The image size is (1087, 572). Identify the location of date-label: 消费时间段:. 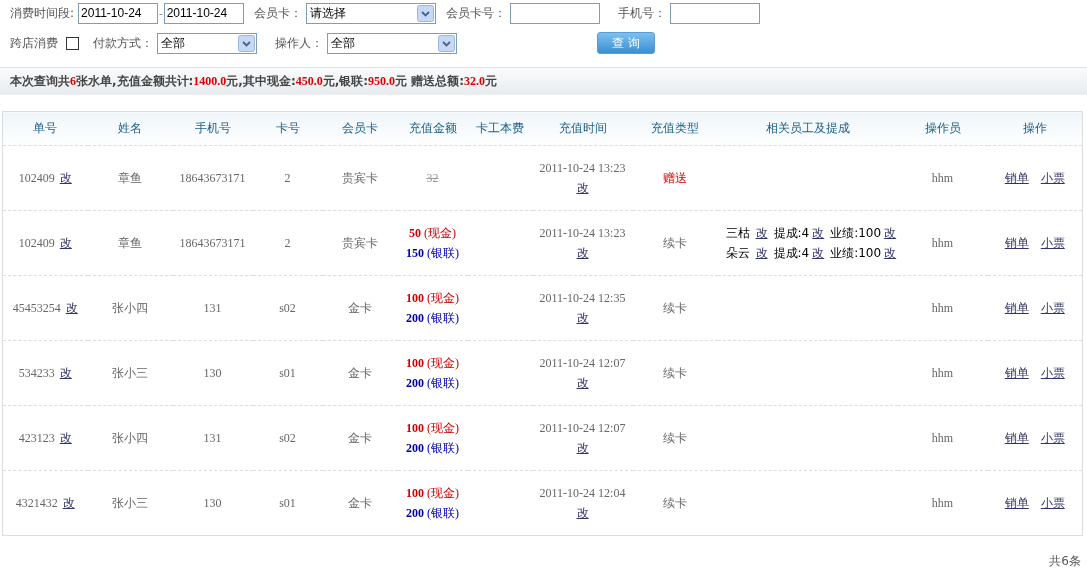
(42, 13).